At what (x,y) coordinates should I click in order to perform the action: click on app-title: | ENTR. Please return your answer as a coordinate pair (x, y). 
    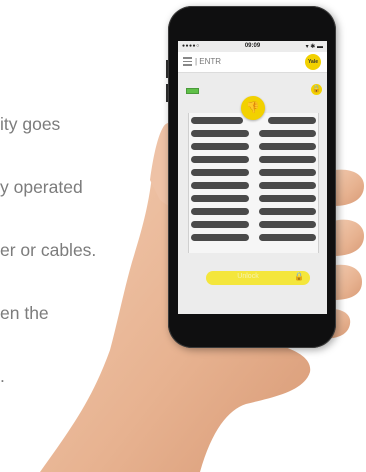
    Looking at the image, I should click on (208, 61).